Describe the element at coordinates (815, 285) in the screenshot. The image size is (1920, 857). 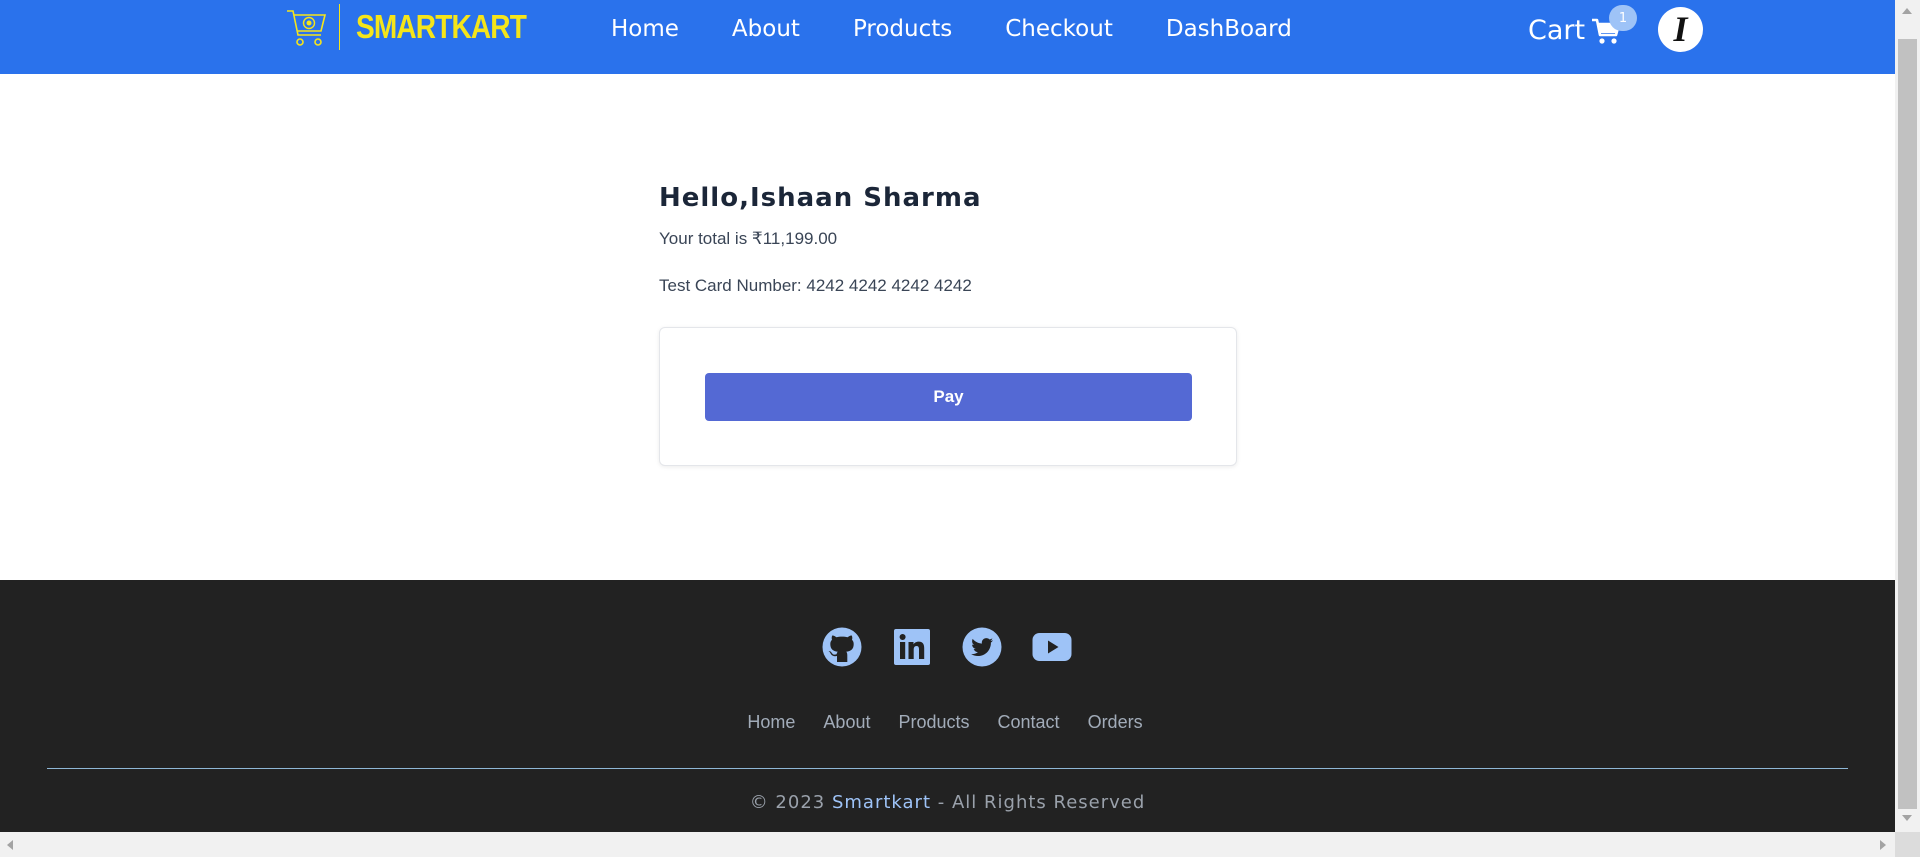
I see `test-card-number: Test Card Number: 4242 4242 4242 4242` at that location.